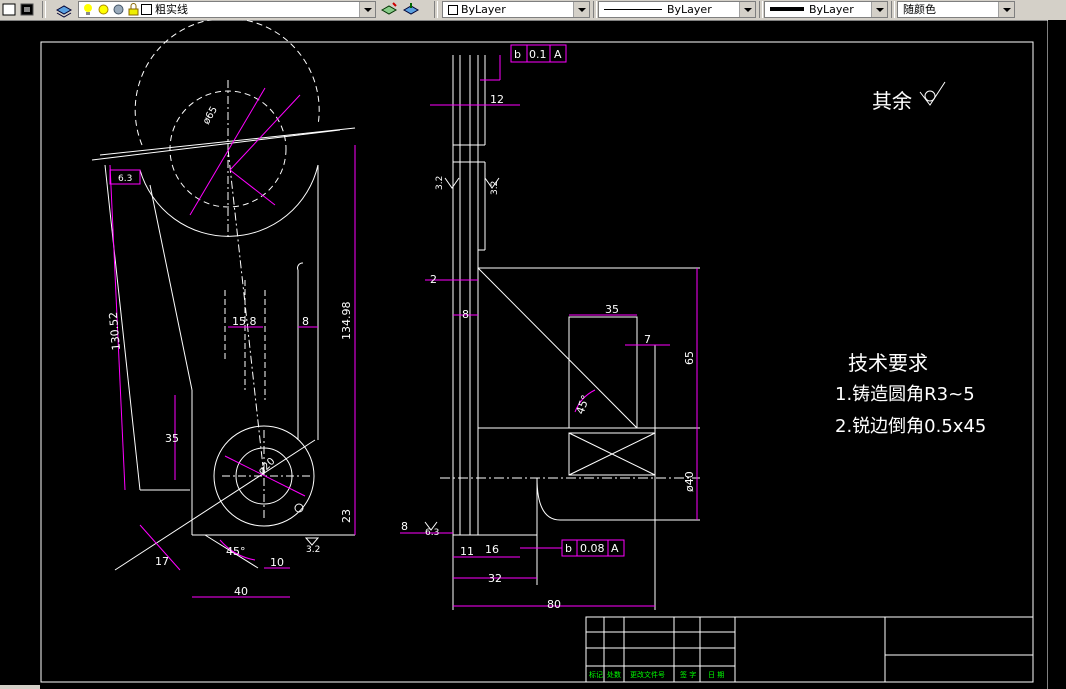 Image resolution: width=1066 pixels, height=689 pixels. Describe the element at coordinates (115, 330) in the screenshot. I see `dim-130-52: 130.52` at that location.